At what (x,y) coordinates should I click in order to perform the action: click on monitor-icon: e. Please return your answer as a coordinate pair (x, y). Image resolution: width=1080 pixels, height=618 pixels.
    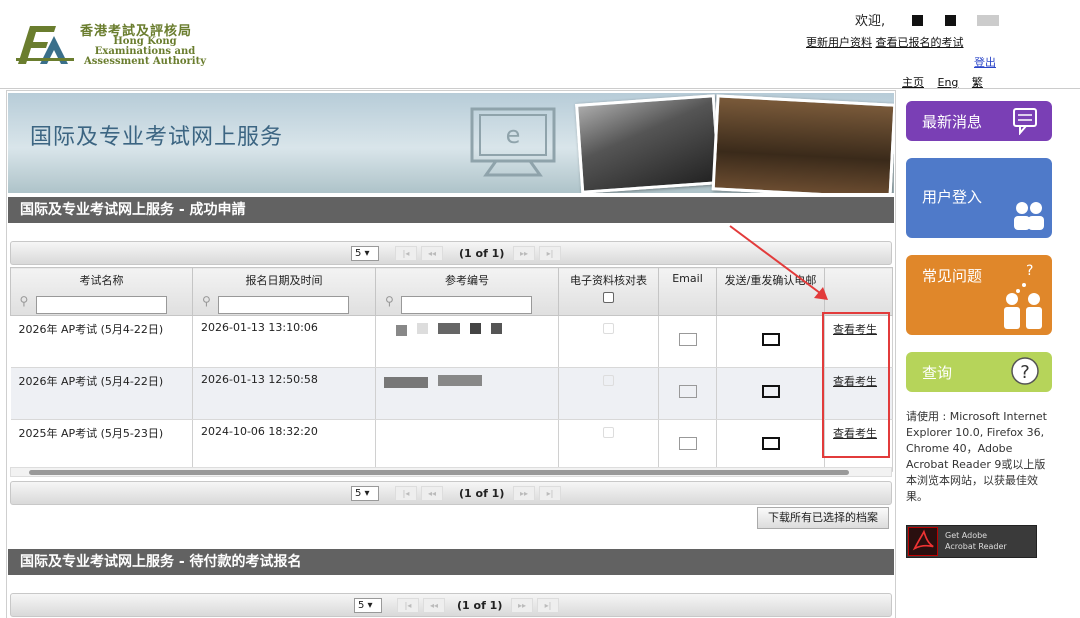
    Looking at the image, I should click on (513, 142).